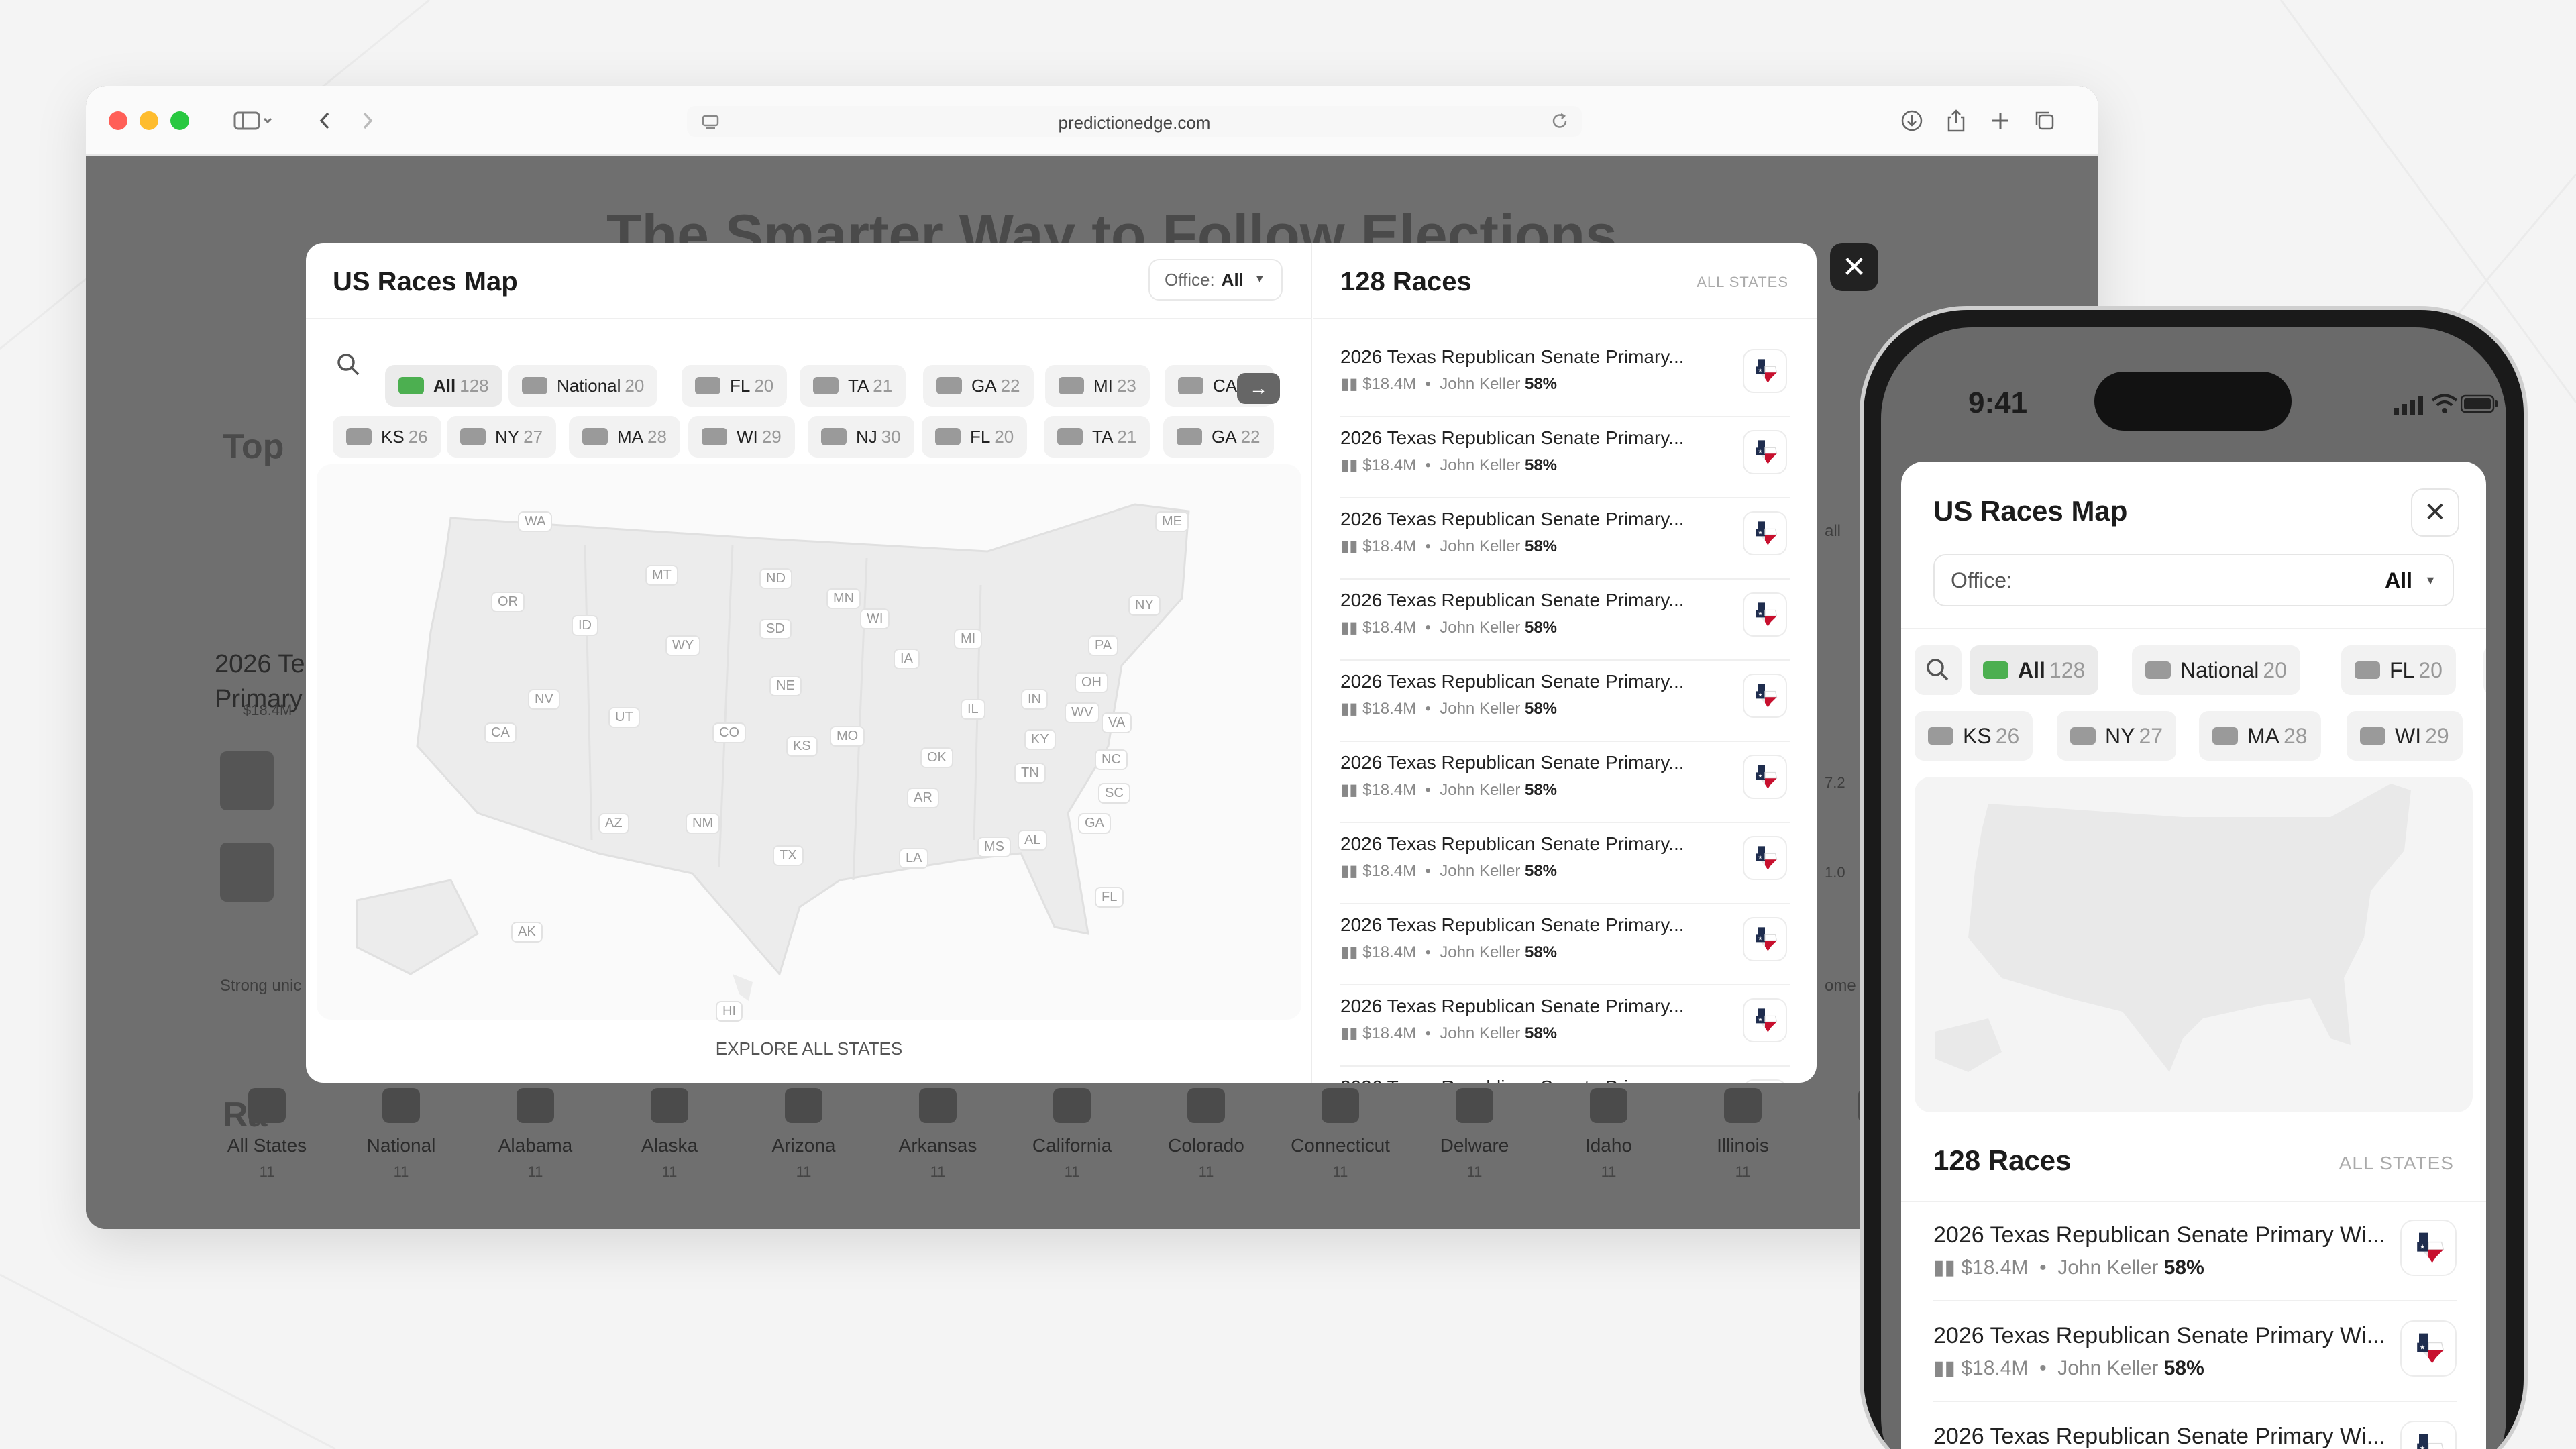  Describe the element at coordinates (2435, 512) in the screenshot. I see `phone-close-button: ✕` at that location.